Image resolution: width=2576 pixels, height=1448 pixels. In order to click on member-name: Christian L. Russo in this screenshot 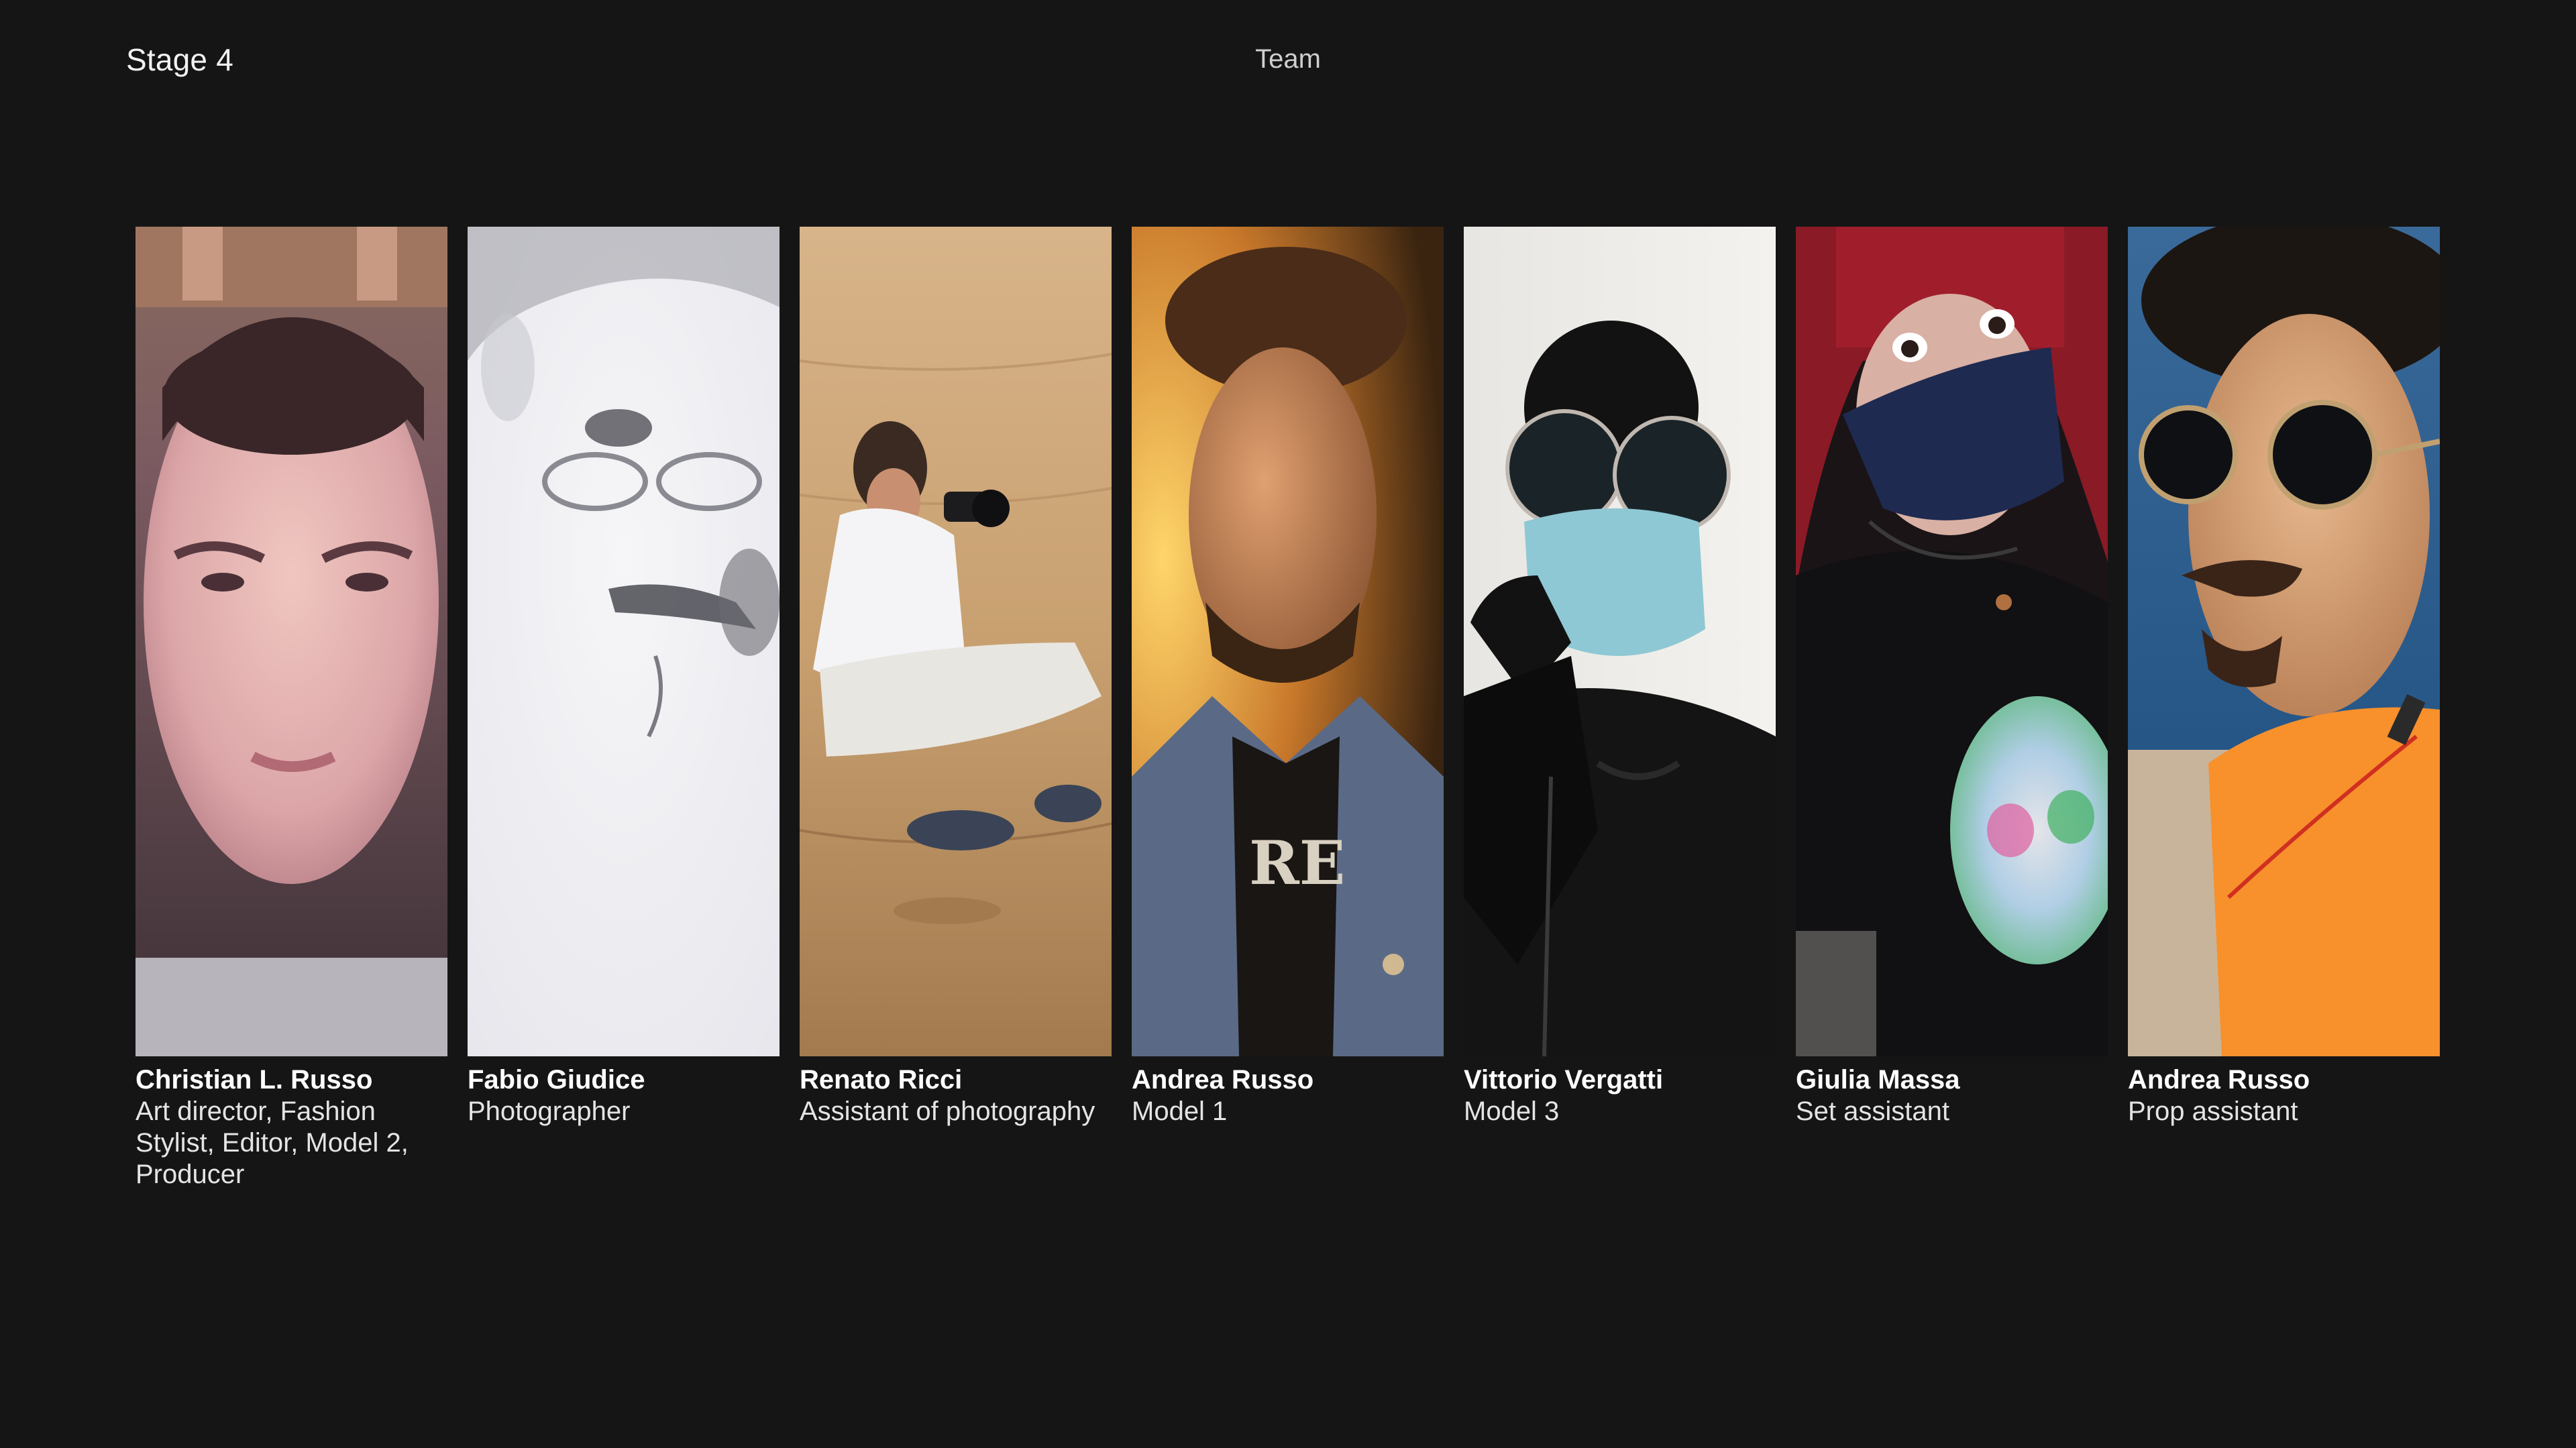, I will do `click(254, 1080)`.